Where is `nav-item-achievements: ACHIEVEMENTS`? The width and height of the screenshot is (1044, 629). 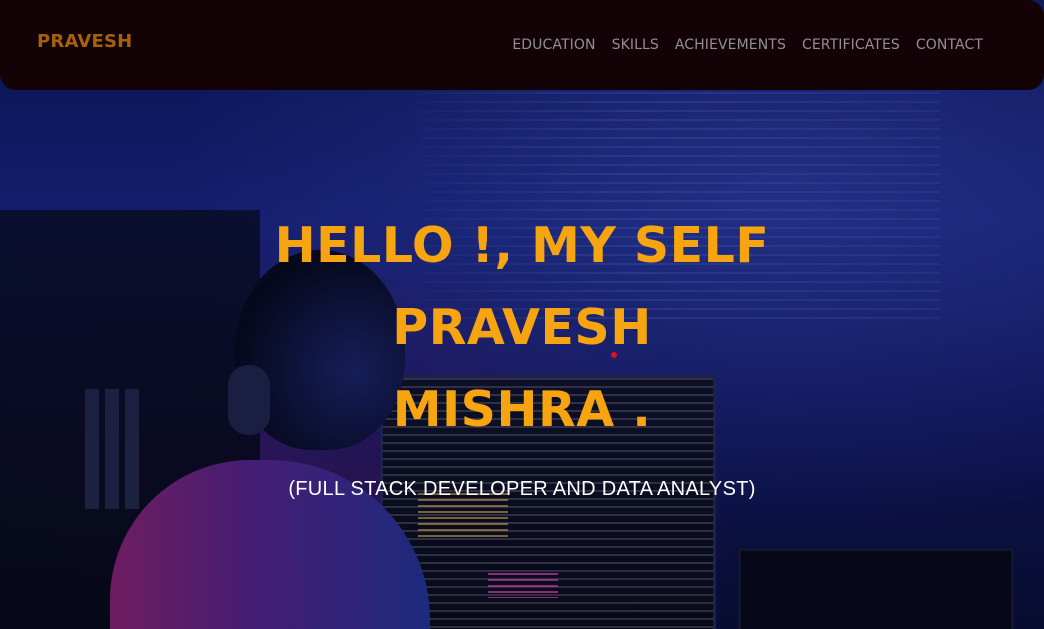
nav-item-achievements: ACHIEVEMENTS is located at coordinates (730, 43).